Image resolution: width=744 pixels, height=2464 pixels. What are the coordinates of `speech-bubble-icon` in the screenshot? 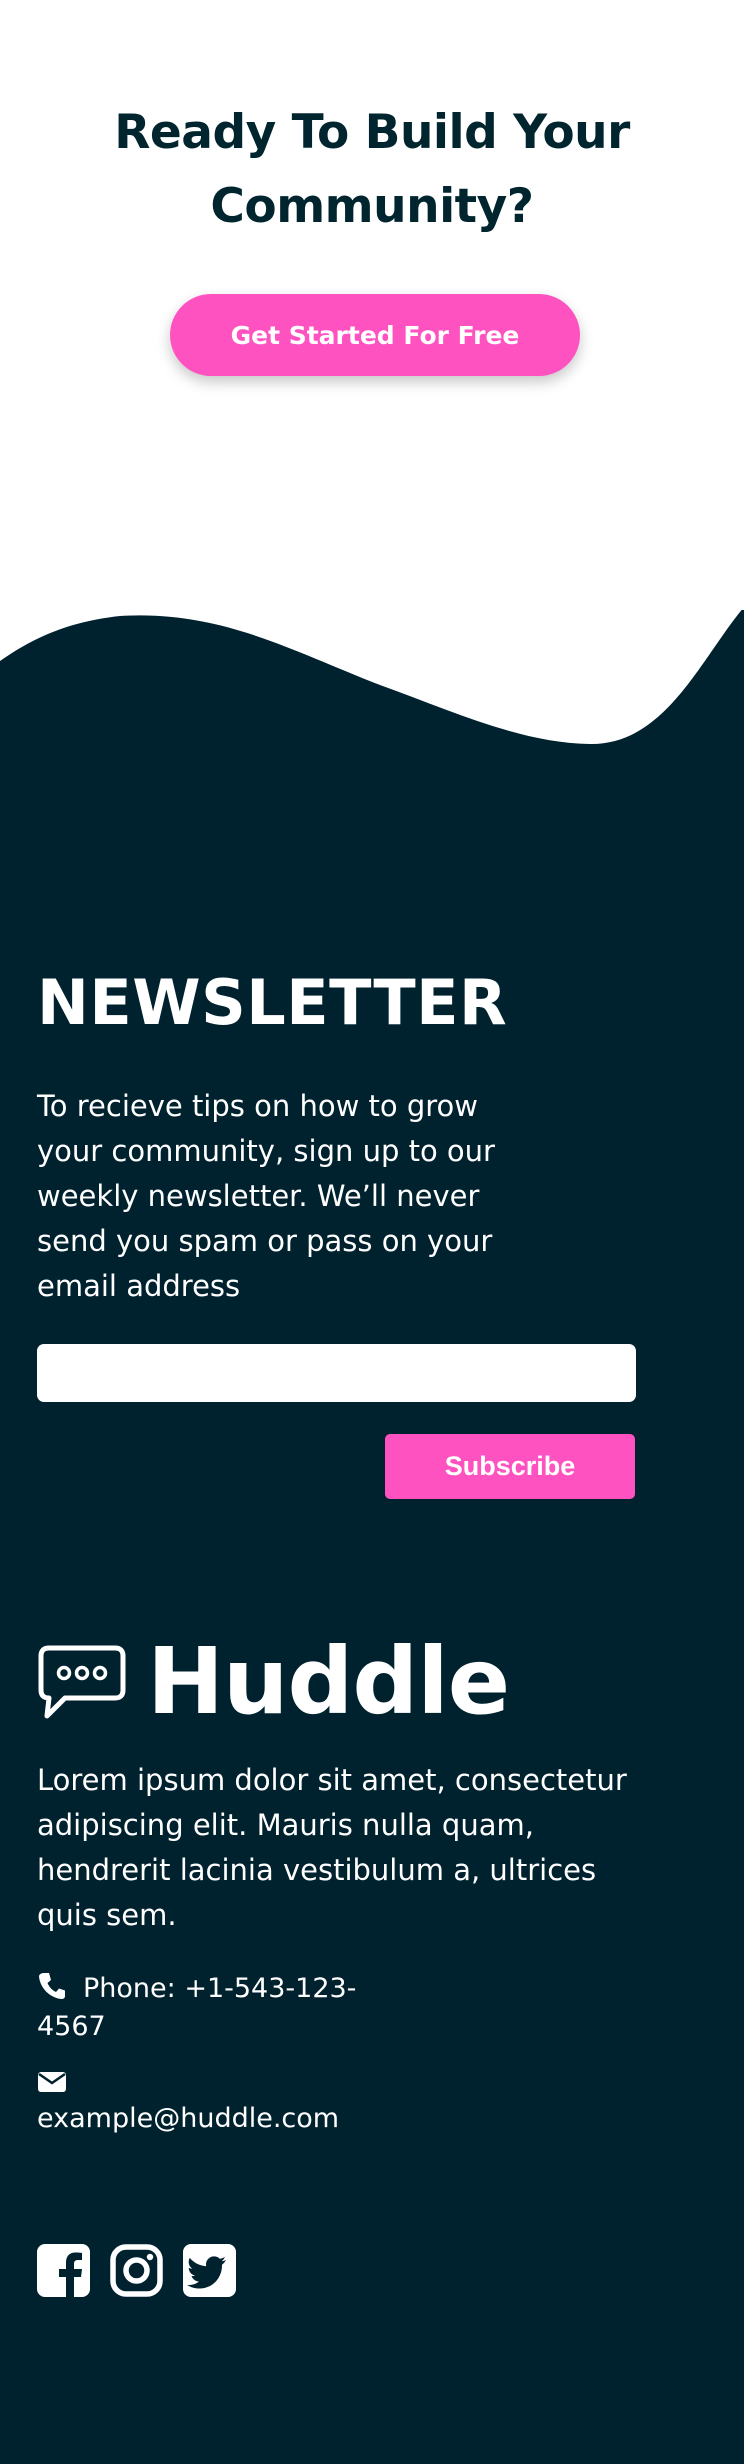 It's located at (82, 1682).